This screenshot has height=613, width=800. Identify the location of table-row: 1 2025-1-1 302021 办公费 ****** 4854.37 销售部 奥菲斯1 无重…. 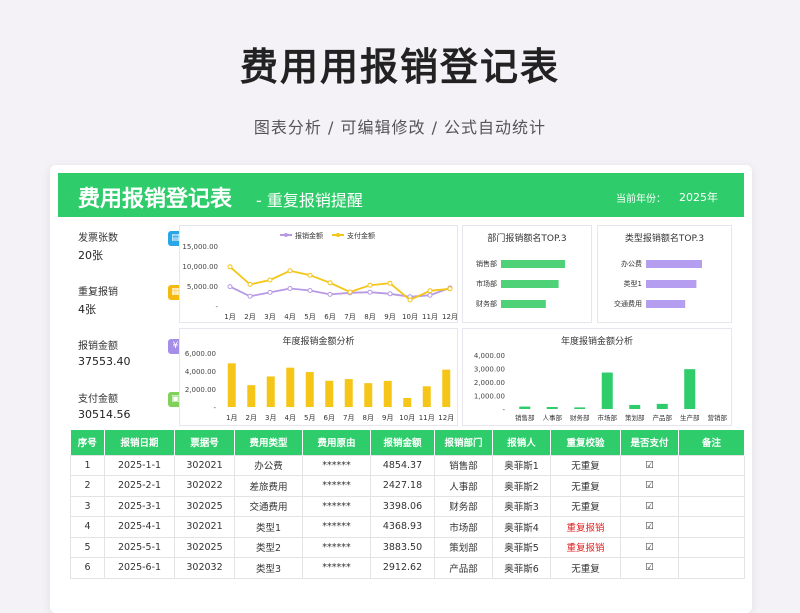
(407, 465).